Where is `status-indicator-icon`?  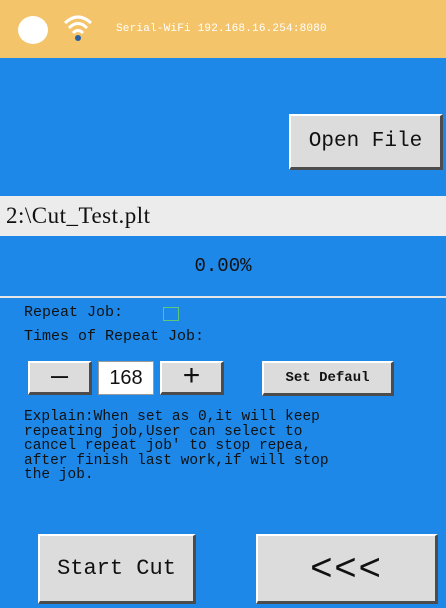 status-indicator-icon is located at coordinates (33, 30).